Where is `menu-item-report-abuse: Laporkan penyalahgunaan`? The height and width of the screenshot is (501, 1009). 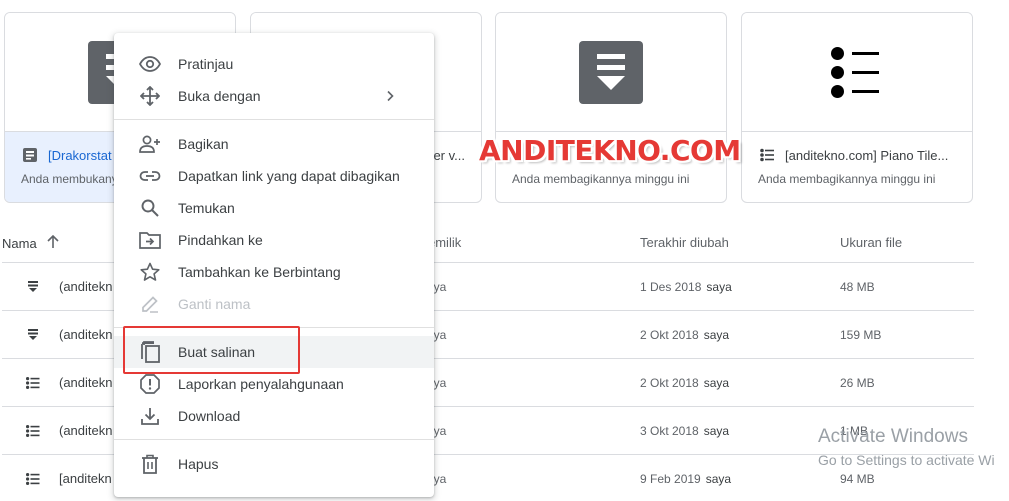
menu-item-report-abuse: Laporkan penyalahgunaan is located at coordinates (274, 384).